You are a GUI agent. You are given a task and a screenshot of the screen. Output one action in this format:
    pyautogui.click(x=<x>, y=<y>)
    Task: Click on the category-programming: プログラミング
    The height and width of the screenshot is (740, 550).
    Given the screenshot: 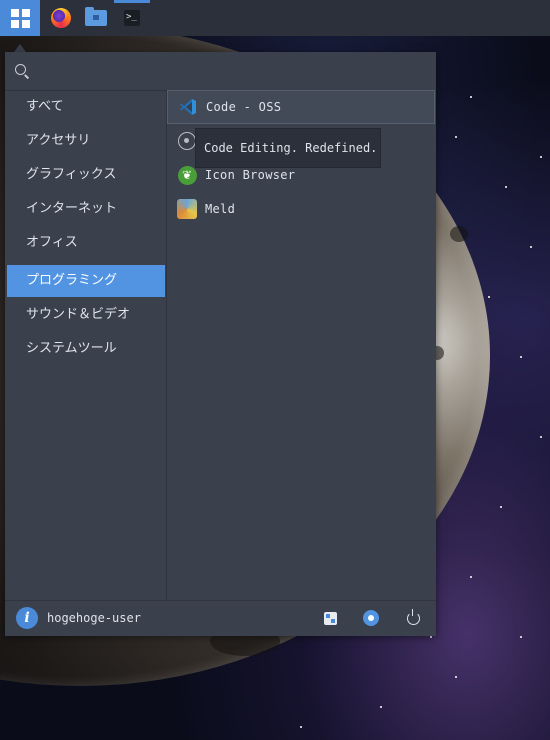 What is the action you would take?
    pyautogui.click(x=86, y=281)
    